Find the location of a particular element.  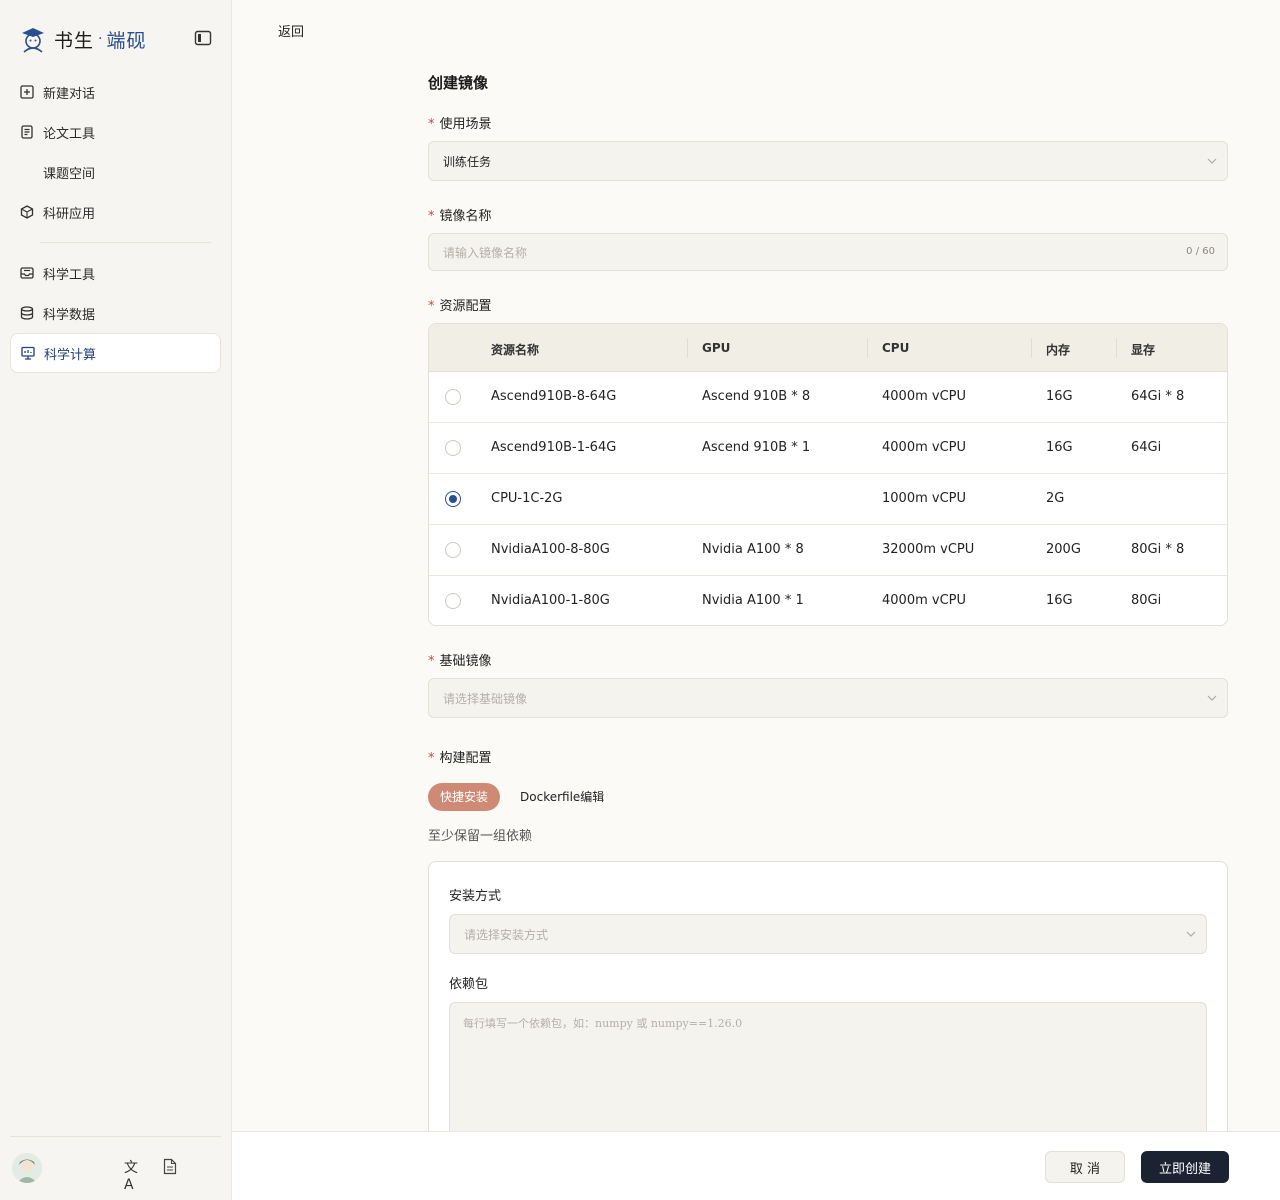

brand-sub: 端砚 is located at coordinates (126, 40).